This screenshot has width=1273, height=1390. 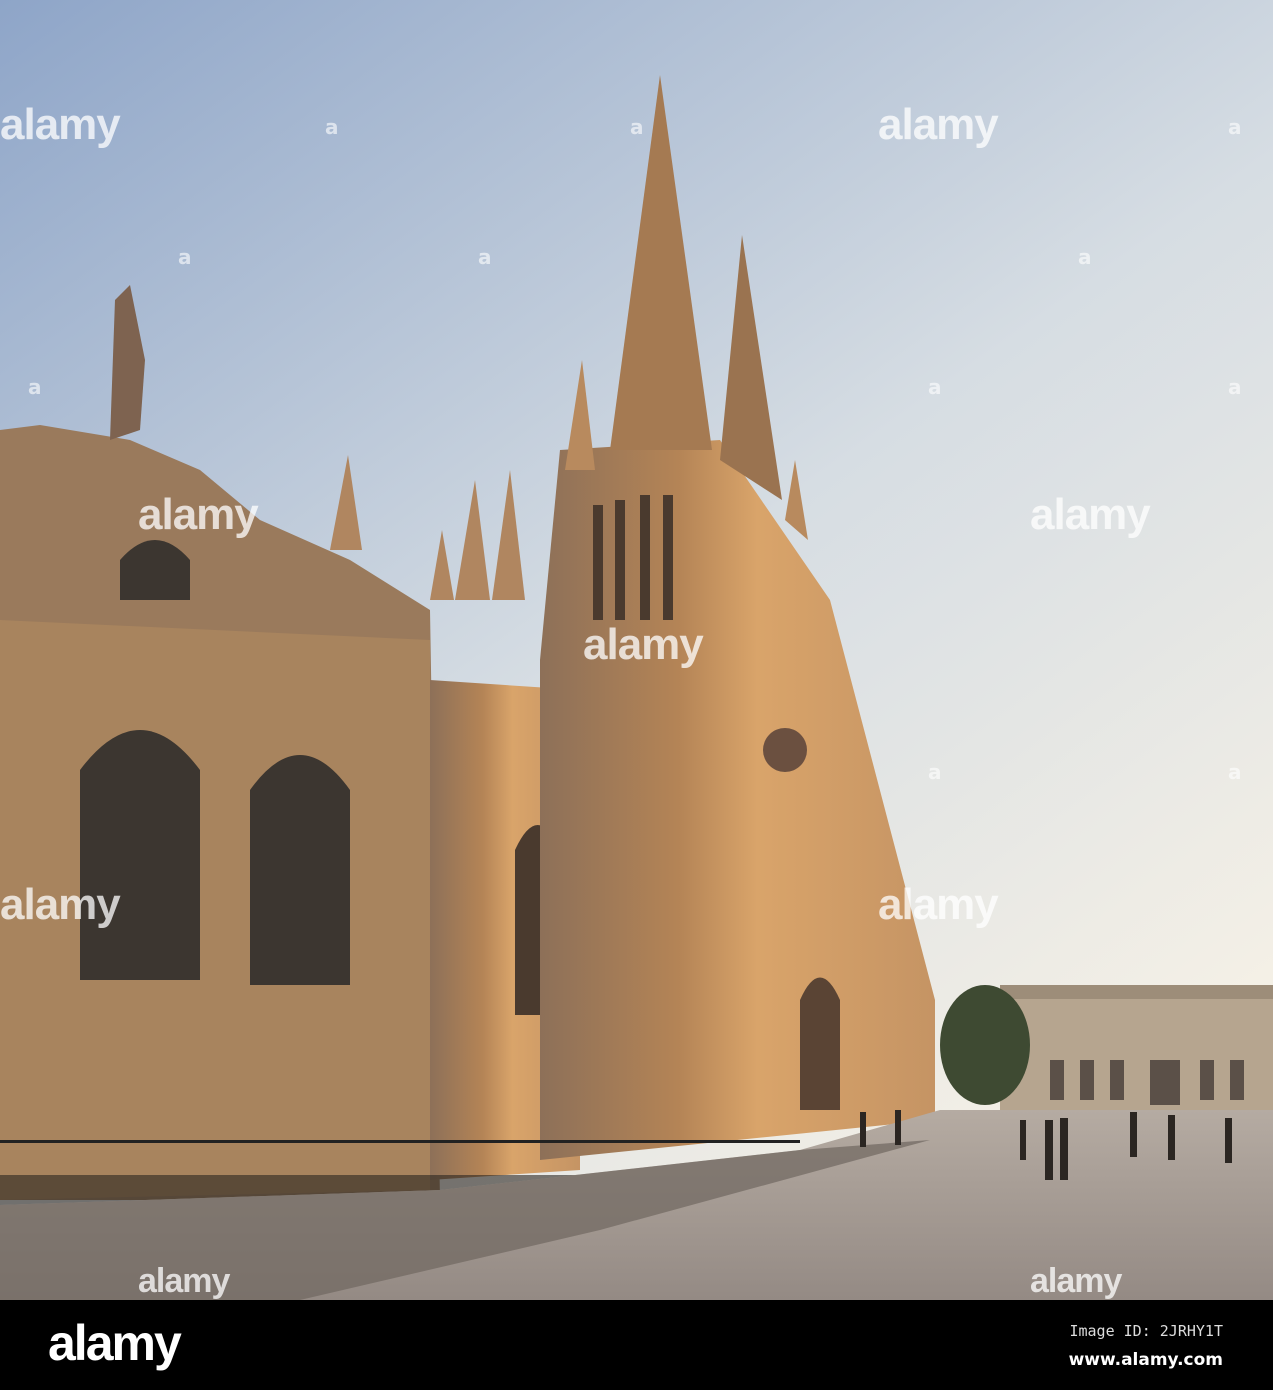 What do you see at coordinates (1146, 1331) in the screenshot?
I see `image-id: Image ID: 2JRHY1T` at bounding box center [1146, 1331].